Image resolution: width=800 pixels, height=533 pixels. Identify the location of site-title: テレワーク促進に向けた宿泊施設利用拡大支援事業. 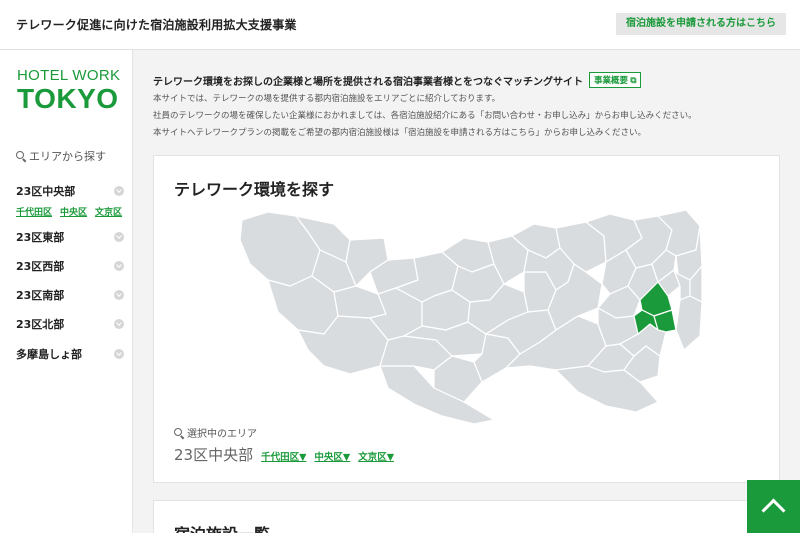
(156, 25).